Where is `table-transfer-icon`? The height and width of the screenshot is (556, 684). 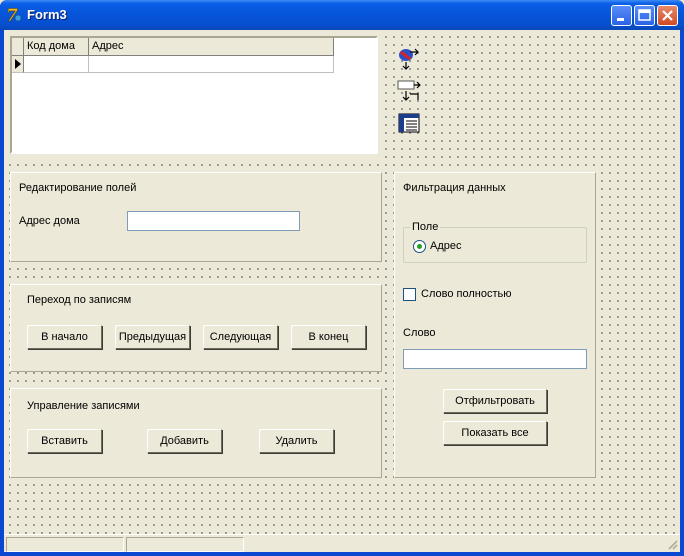 table-transfer-icon is located at coordinates (409, 90).